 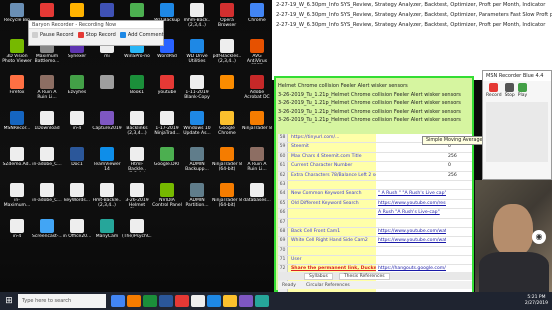 What do you see at coordinates (227, 19) in the screenshot?
I see `desktop-icon: Opera Browser` at bounding box center [227, 19].